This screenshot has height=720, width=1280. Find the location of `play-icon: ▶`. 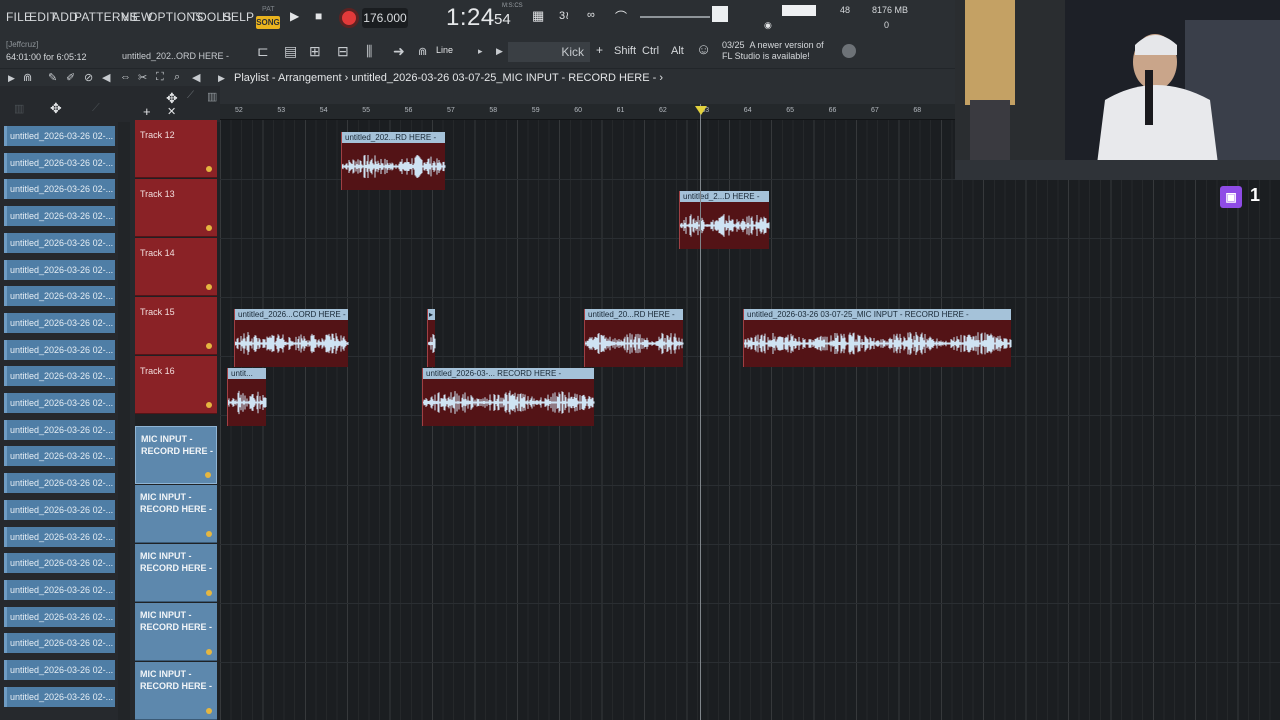

play-icon: ▶ is located at coordinates (294, 16).